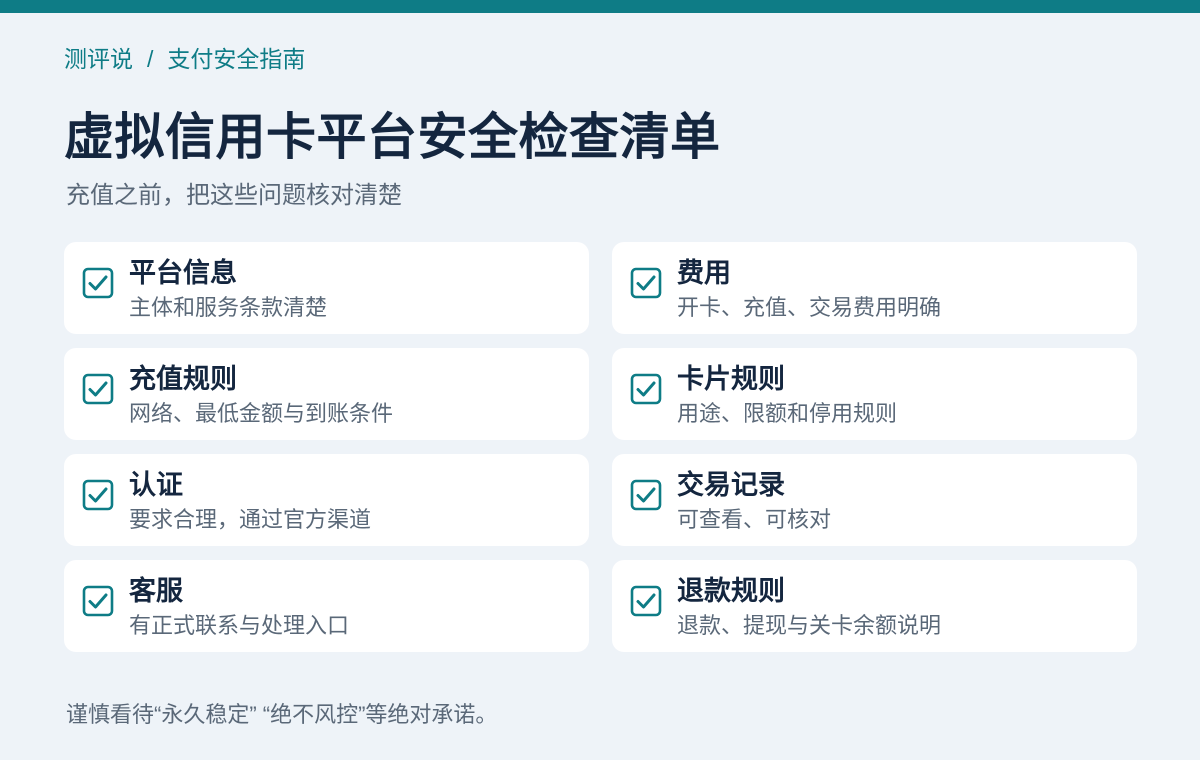 Image resolution: width=1200 pixels, height=760 pixels. Describe the element at coordinates (183, 379) in the screenshot. I see `checklist-item-title: 充值规则` at that location.